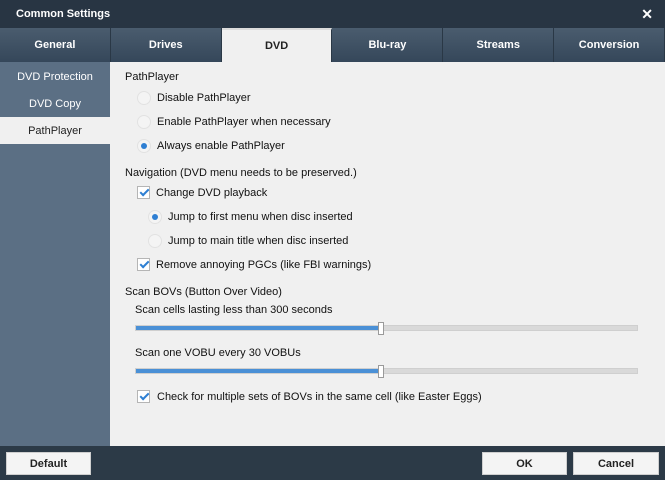 This screenshot has height=480, width=665. I want to click on tab-streams: Streams, so click(499, 45).